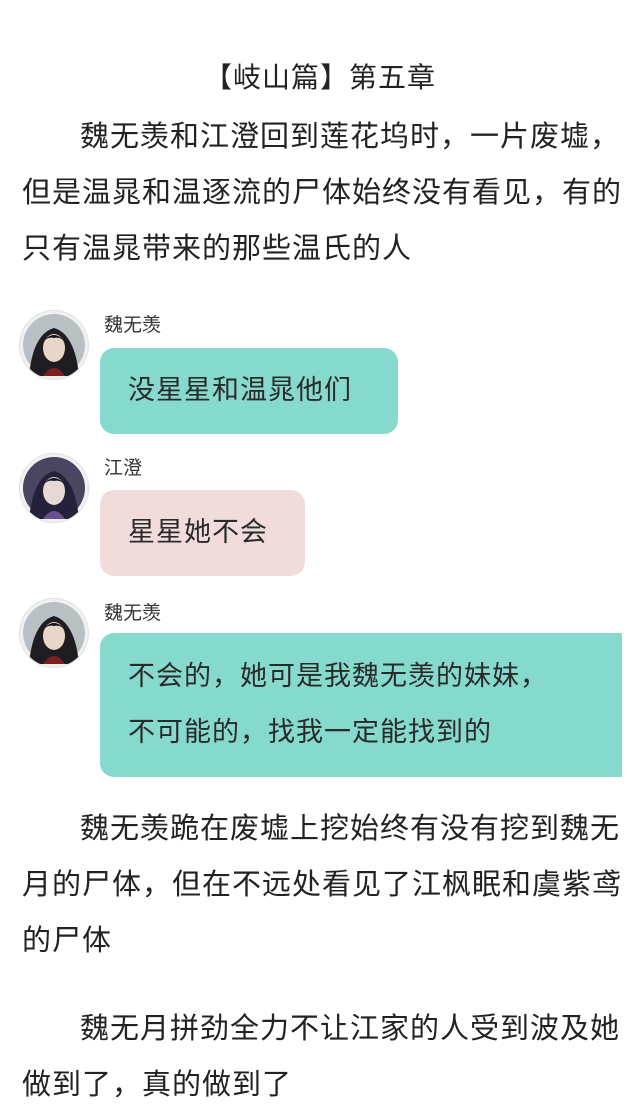 The height and width of the screenshot is (1110, 640). Describe the element at coordinates (321, 1056) in the screenshot. I see `story-paragraph-3: 魏无月拼劲全力不让江家的人受到波及她做到了，真的做到了` at that location.